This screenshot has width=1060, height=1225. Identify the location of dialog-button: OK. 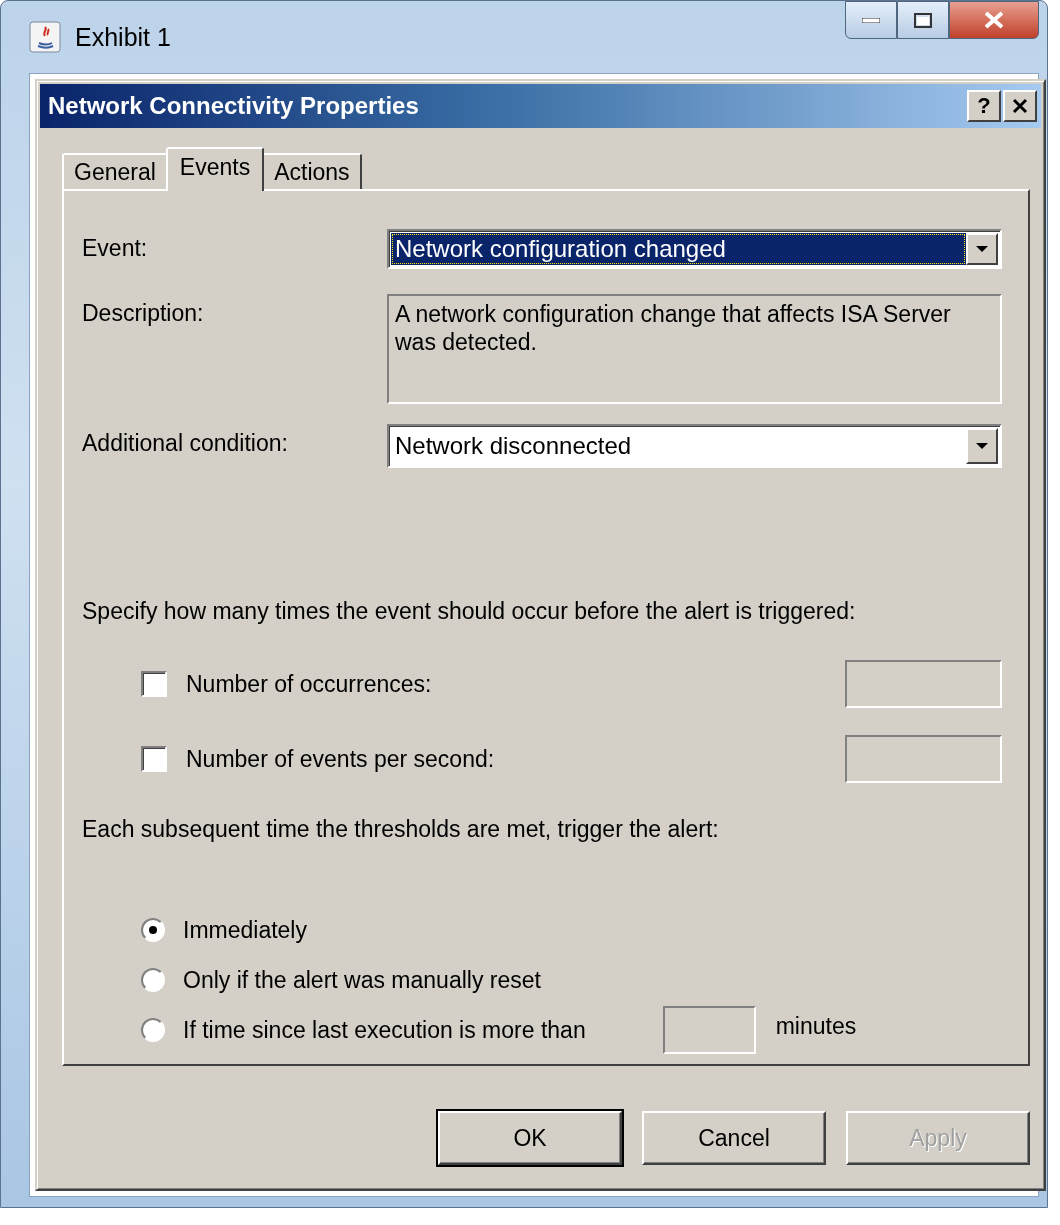
(530, 1138).